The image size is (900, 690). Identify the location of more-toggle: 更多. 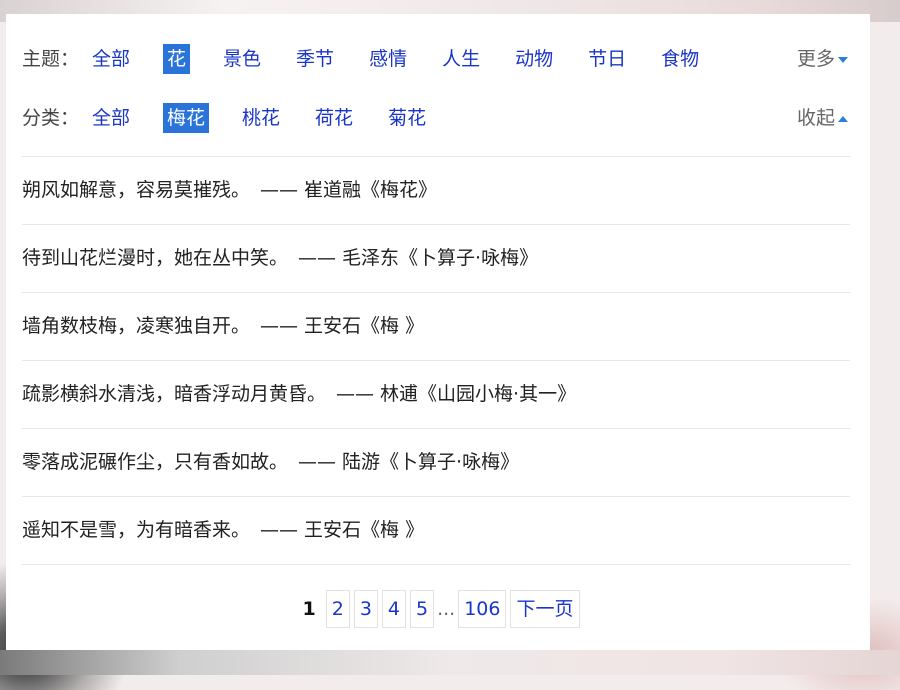
(822, 59).